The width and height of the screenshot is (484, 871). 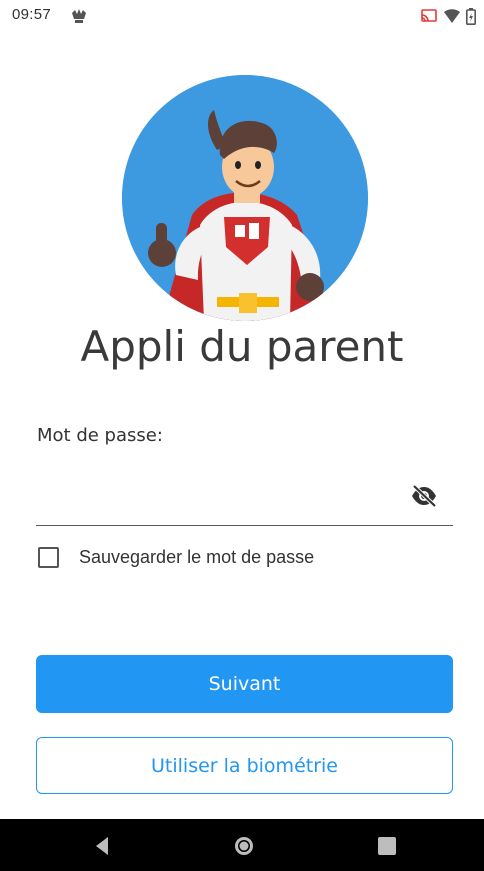 I want to click on recents-icon, so click(x=387, y=846).